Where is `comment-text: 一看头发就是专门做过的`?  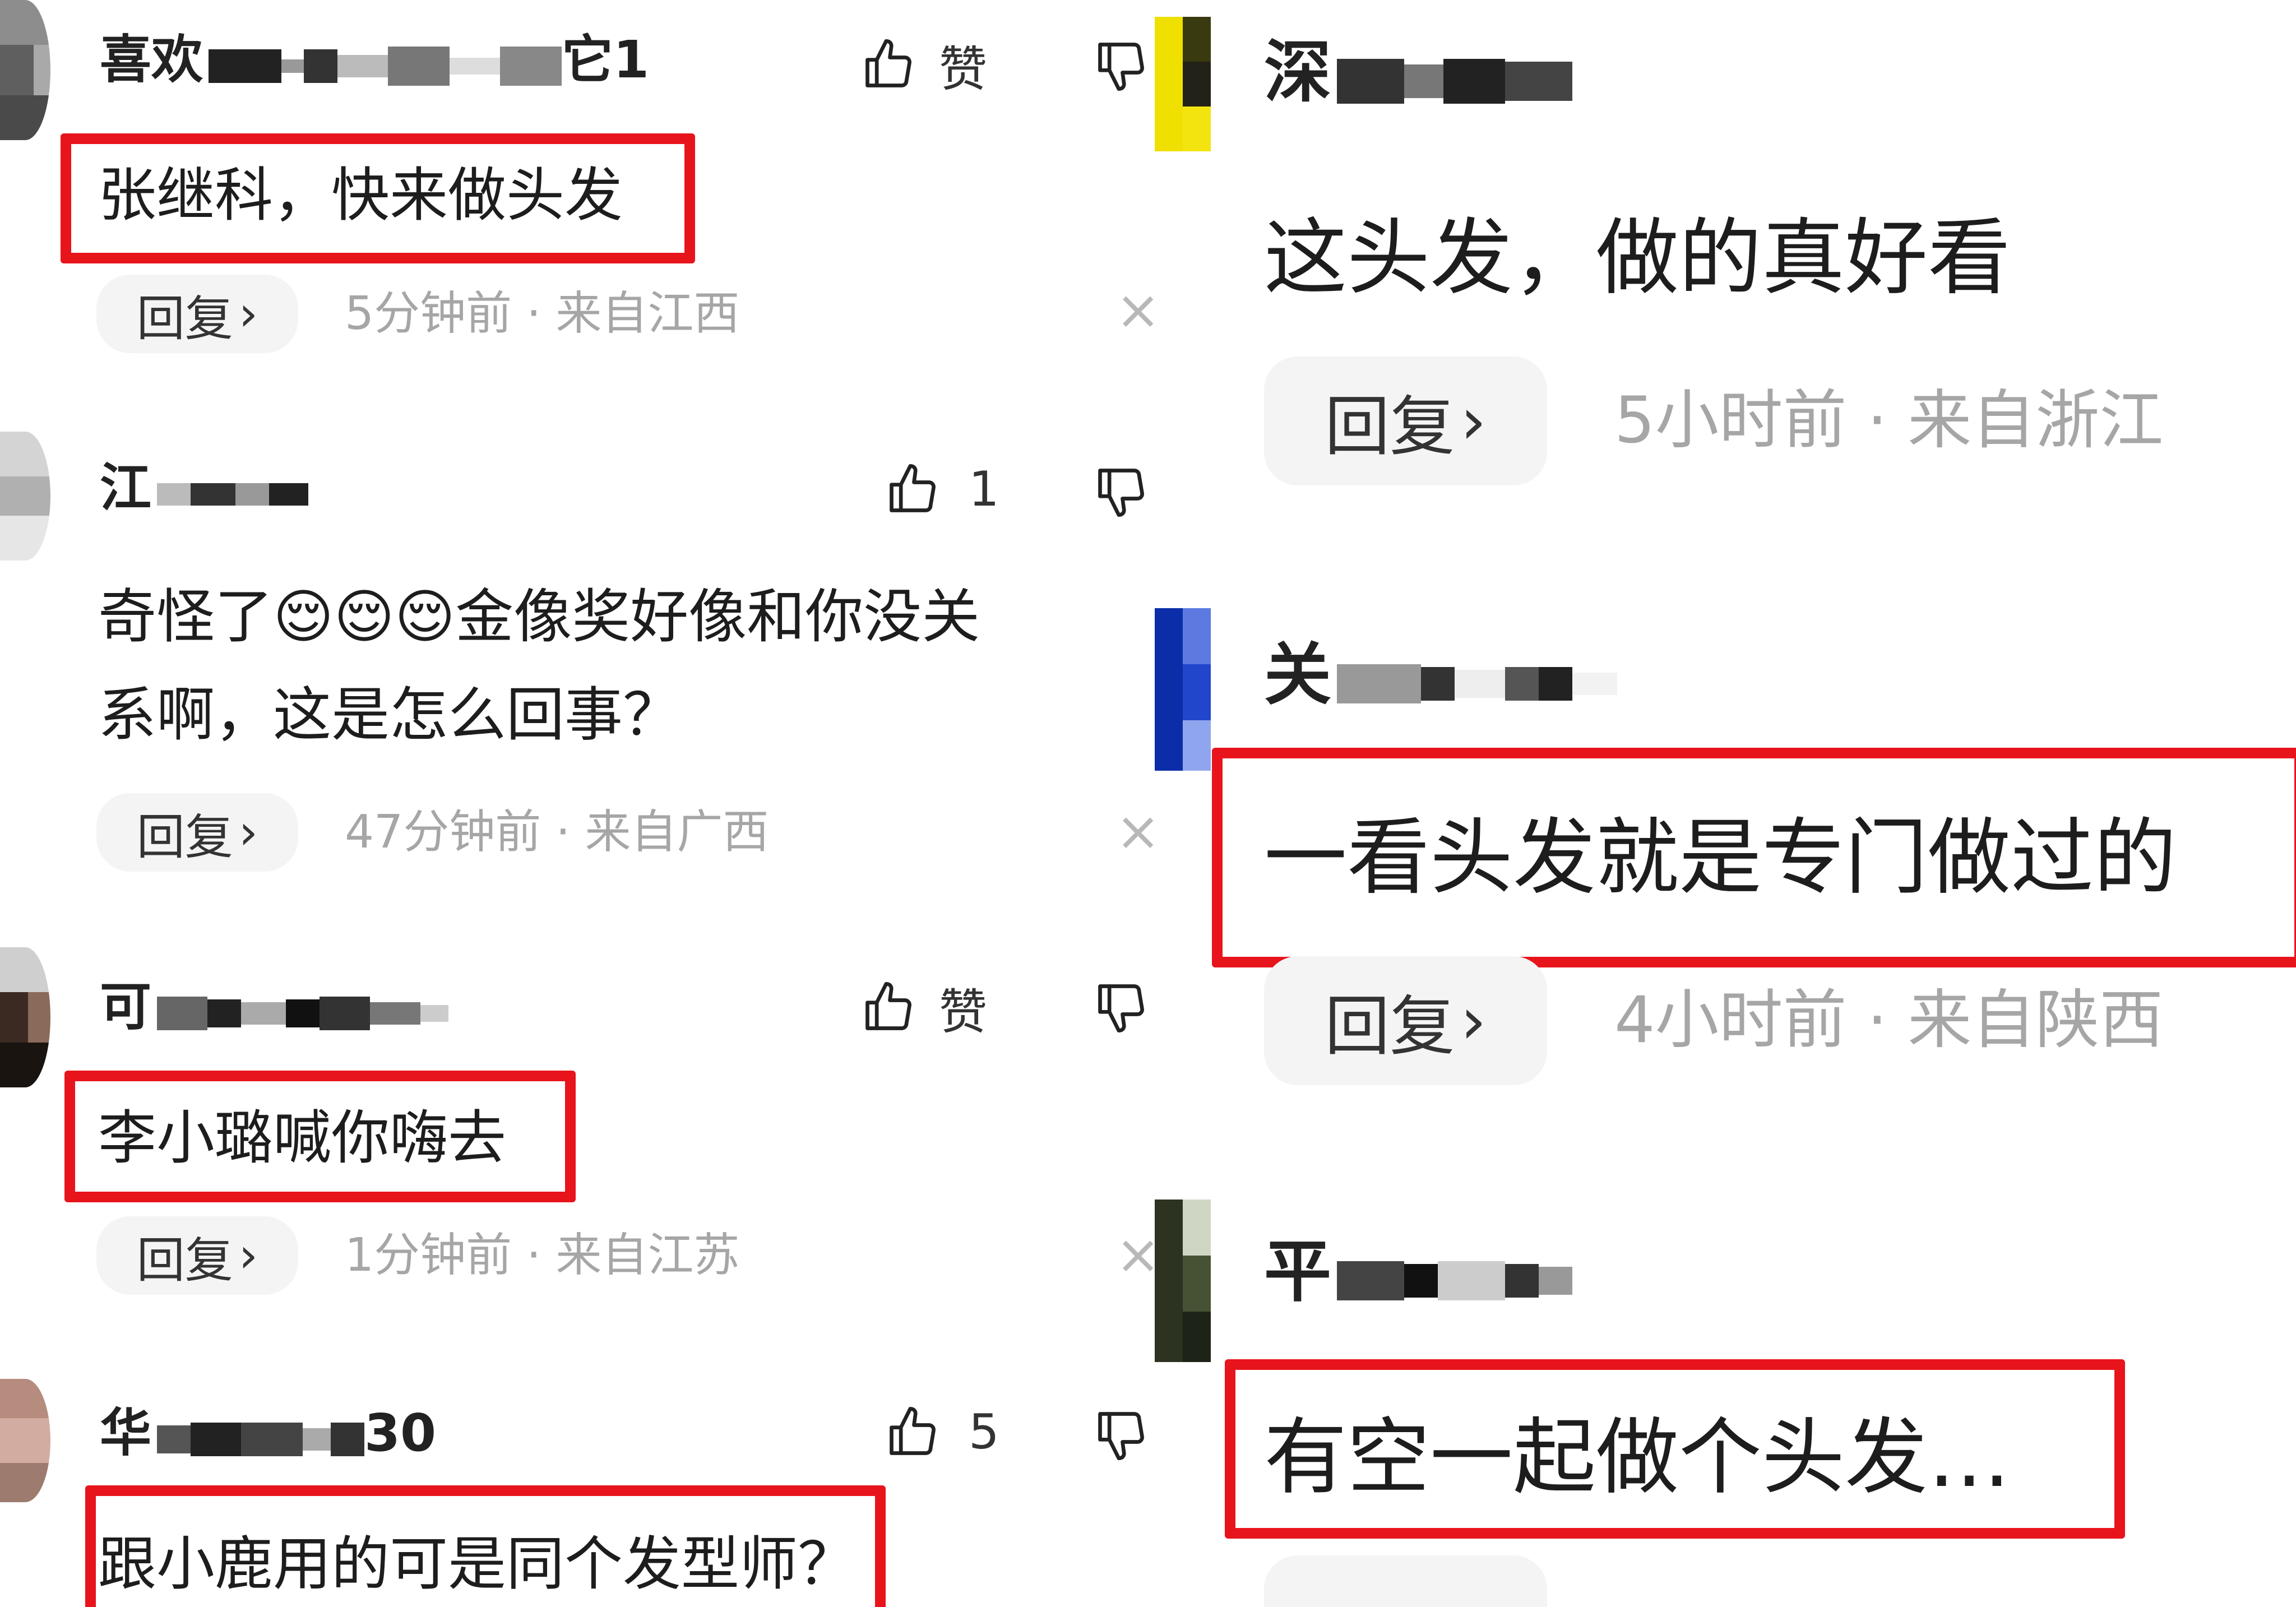
comment-text: 一看头发就是专门做过的 is located at coordinates (1720, 857).